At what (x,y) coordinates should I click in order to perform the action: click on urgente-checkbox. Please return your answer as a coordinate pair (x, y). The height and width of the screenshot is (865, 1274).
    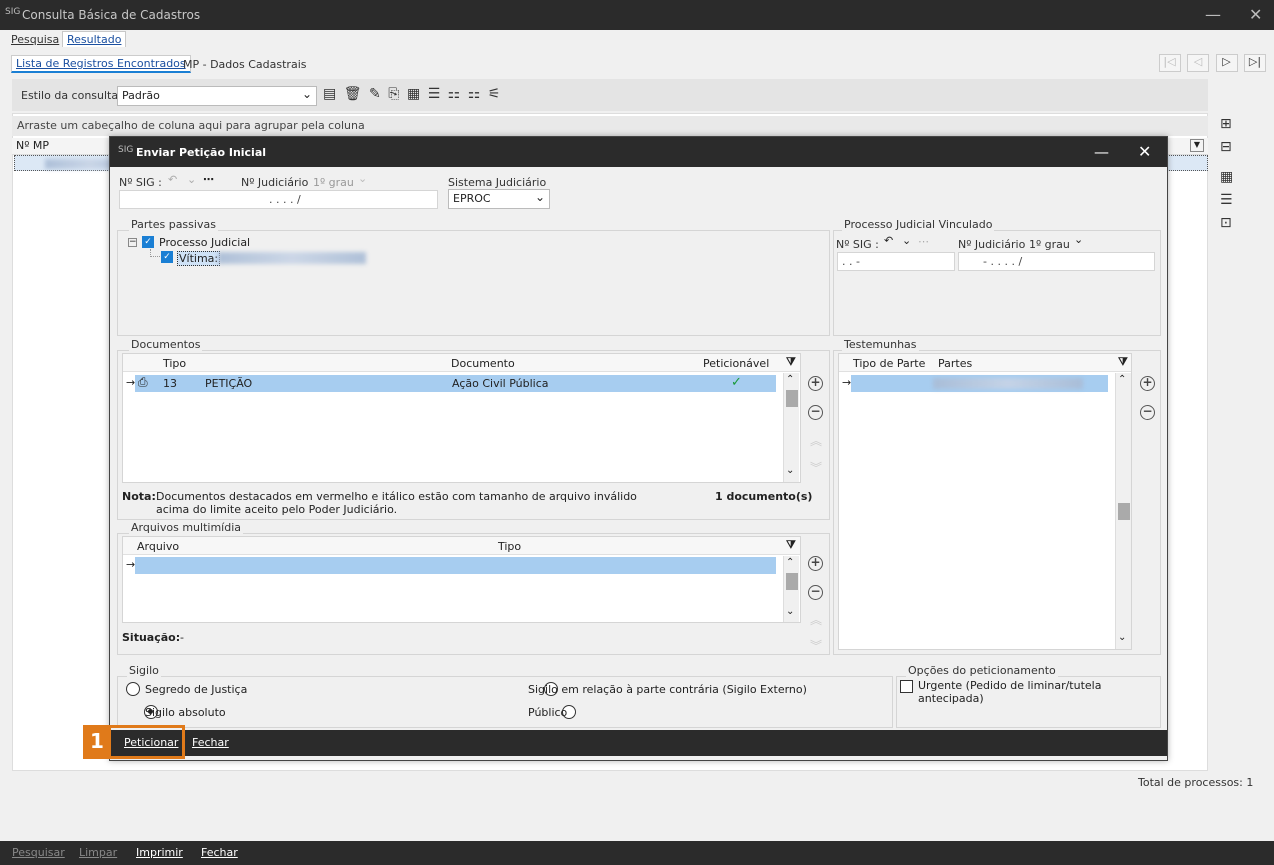
    Looking at the image, I should click on (906, 686).